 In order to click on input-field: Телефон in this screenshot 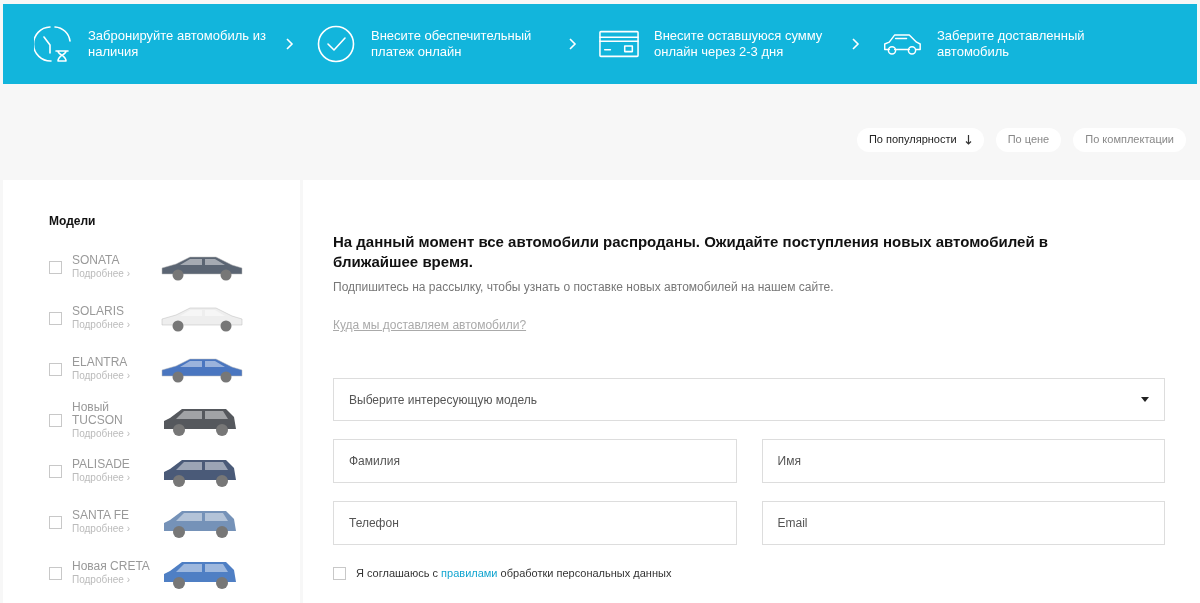, I will do `click(535, 523)`.